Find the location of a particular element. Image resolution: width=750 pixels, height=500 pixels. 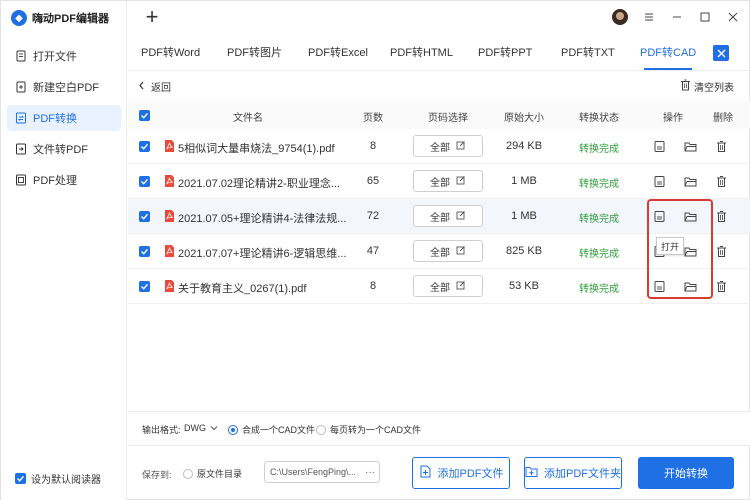

browse-path-button: ··· is located at coordinates (370, 472).